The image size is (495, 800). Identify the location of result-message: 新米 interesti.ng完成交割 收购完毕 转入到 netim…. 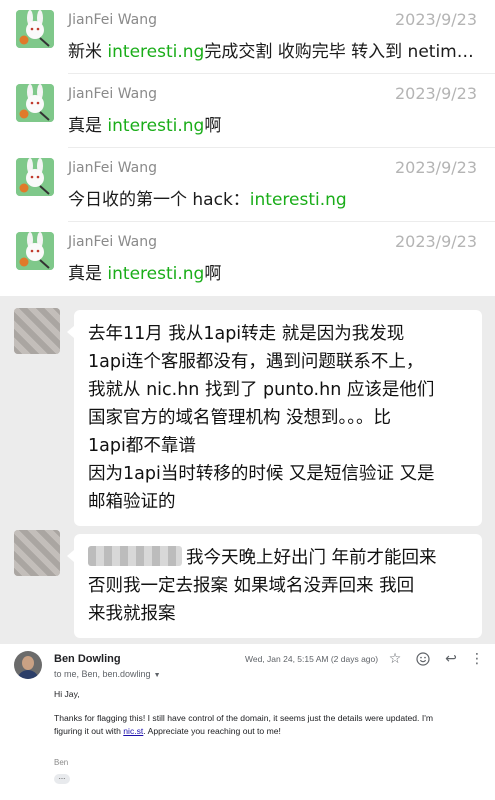
(274, 49).